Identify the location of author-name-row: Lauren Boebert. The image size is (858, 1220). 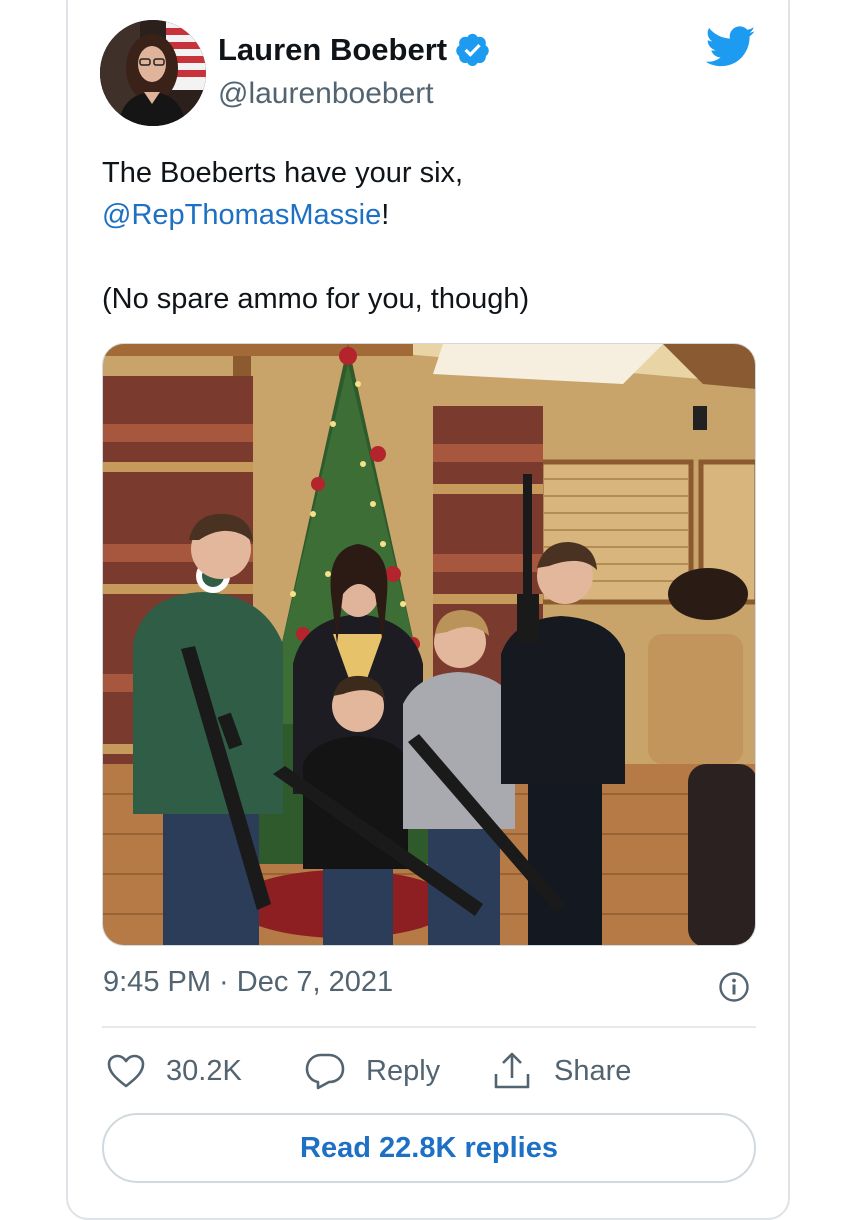
(354, 50).